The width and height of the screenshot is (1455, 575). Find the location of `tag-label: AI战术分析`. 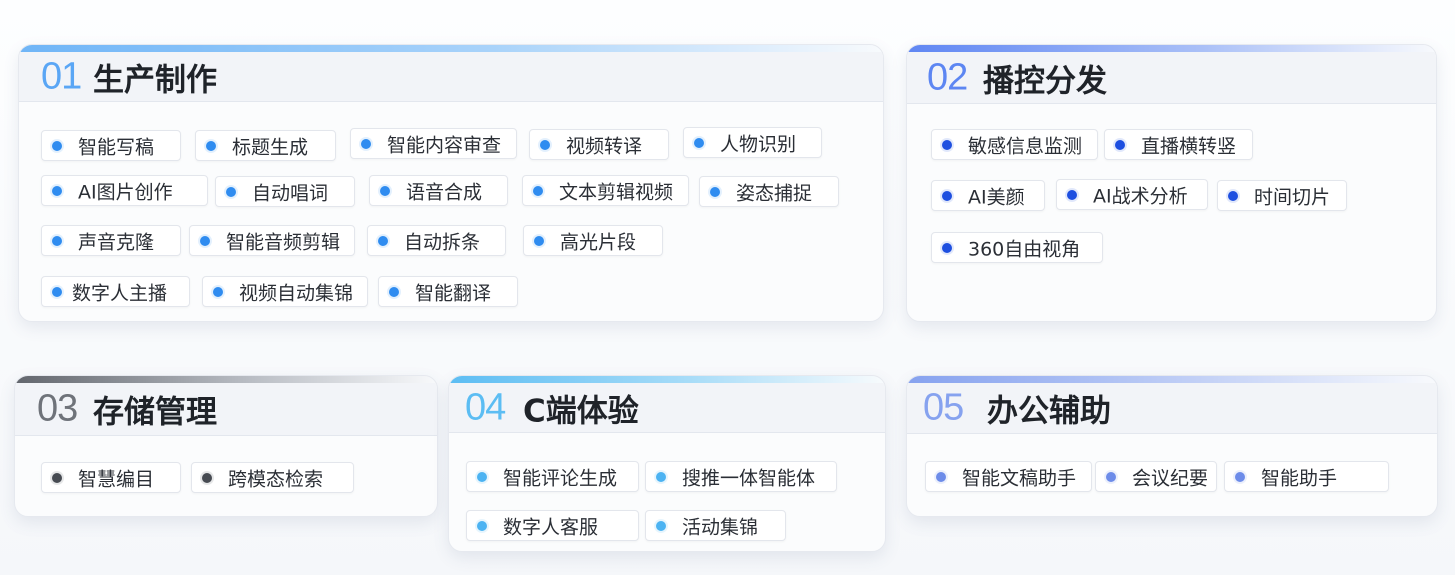

tag-label: AI战术分析 is located at coordinates (1140, 196).